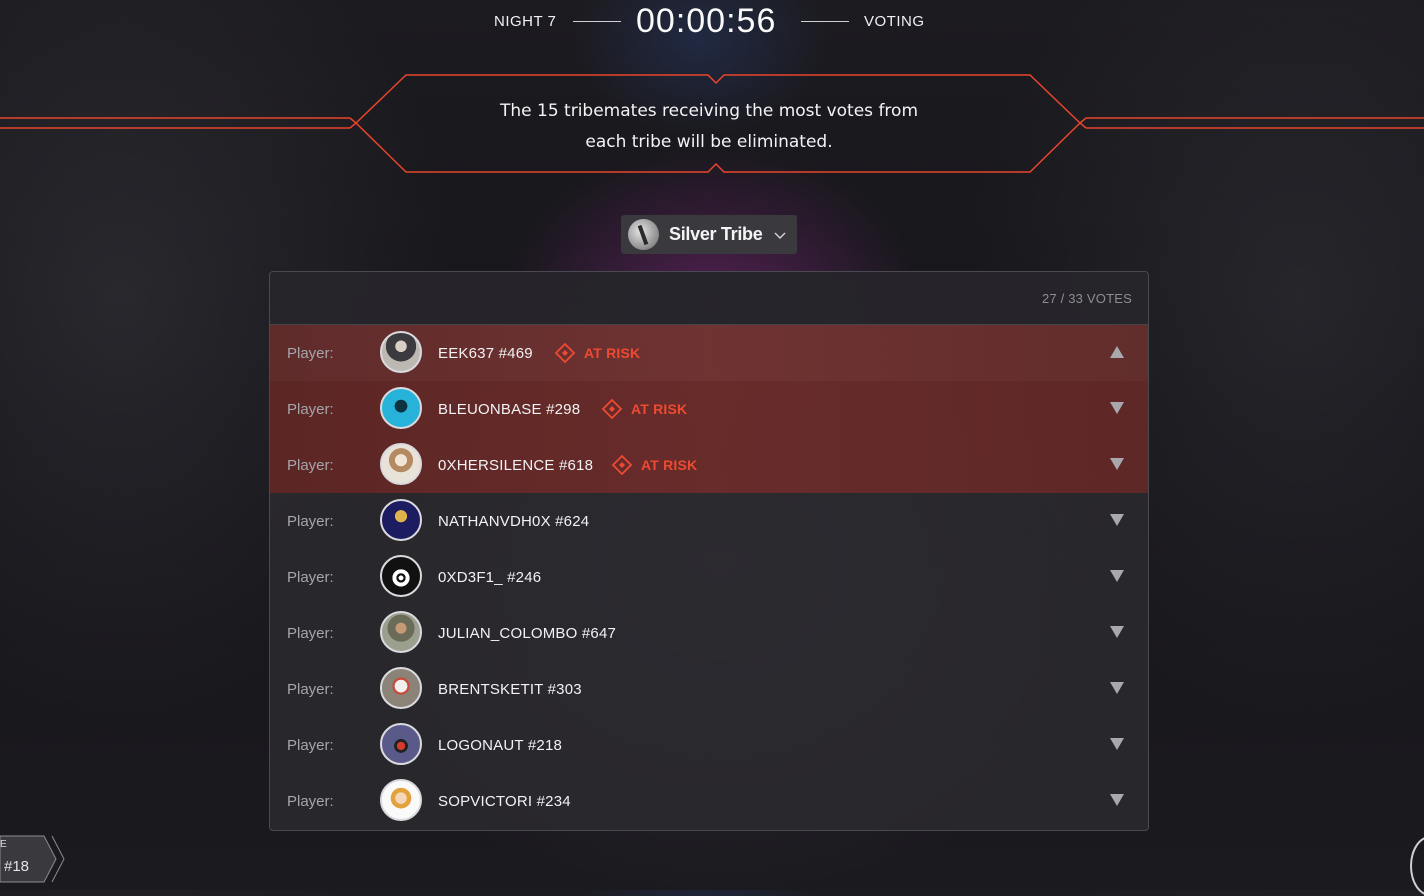 This screenshot has height=896, width=1424. What do you see at coordinates (709, 298) in the screenshot?
I see `vote-panel-header: 27 / 33 VOTES` at bounding box center [709, 298].